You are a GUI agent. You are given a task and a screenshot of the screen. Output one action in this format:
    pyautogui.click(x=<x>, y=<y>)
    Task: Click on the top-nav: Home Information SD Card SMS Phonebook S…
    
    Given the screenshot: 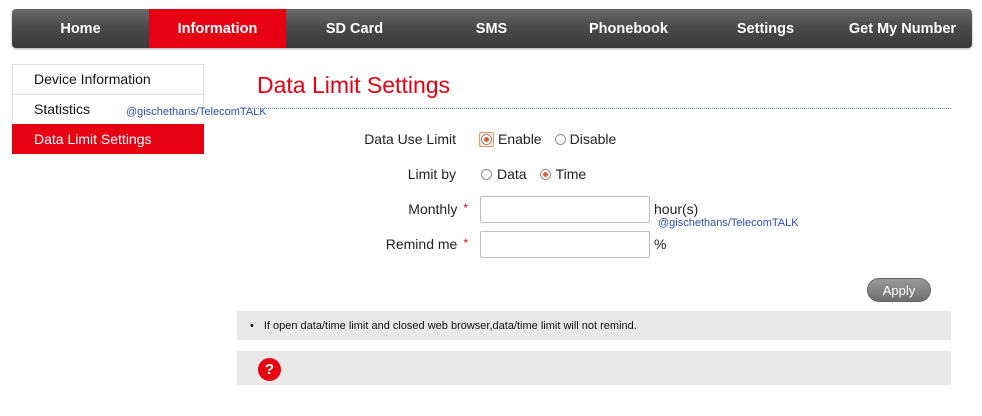 What is the action you would take?
    pyautogui.click(x=492, y=28)
    